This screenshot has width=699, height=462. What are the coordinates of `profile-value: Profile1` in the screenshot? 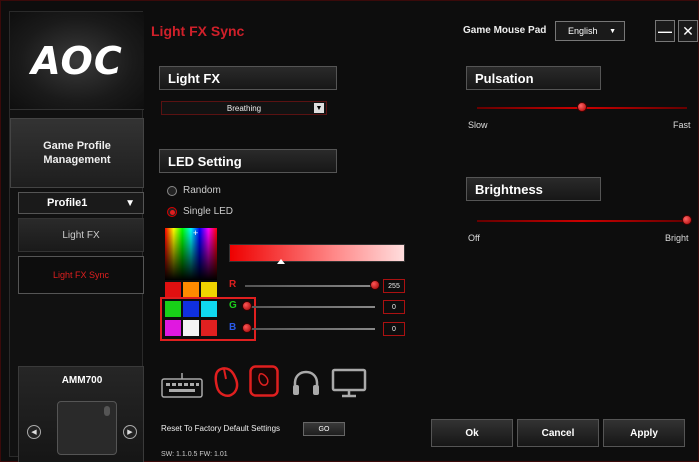 It's located at (67, 203).